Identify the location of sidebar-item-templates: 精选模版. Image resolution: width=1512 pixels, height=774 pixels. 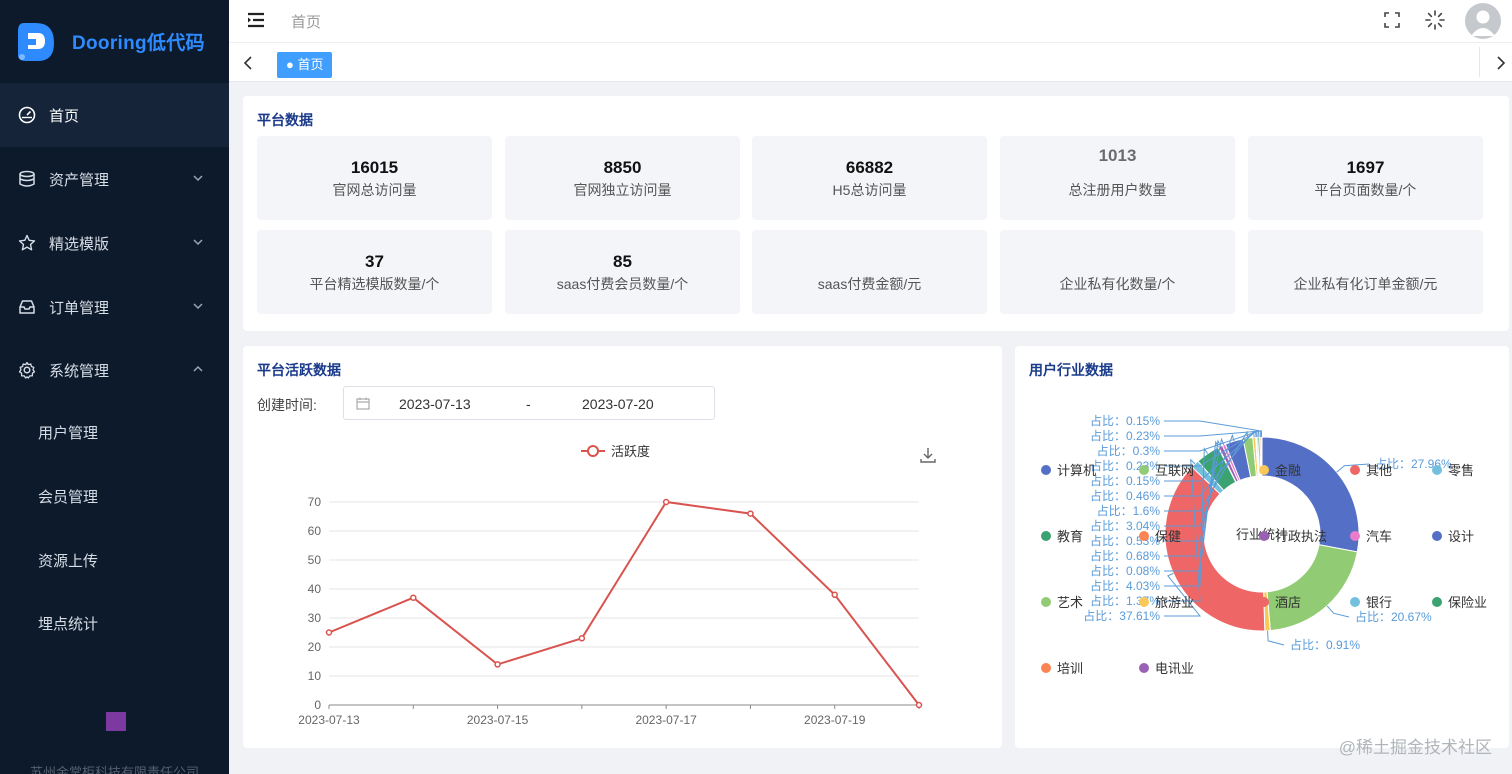
(114, 243).